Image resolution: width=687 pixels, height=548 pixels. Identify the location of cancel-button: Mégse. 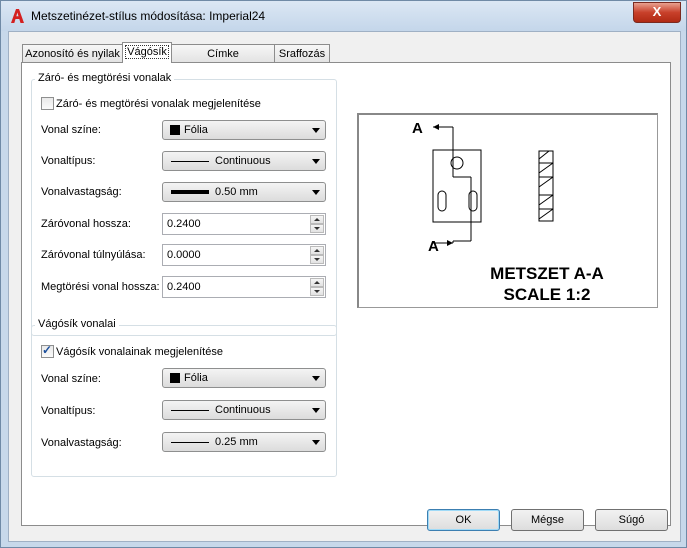
(547, 520).